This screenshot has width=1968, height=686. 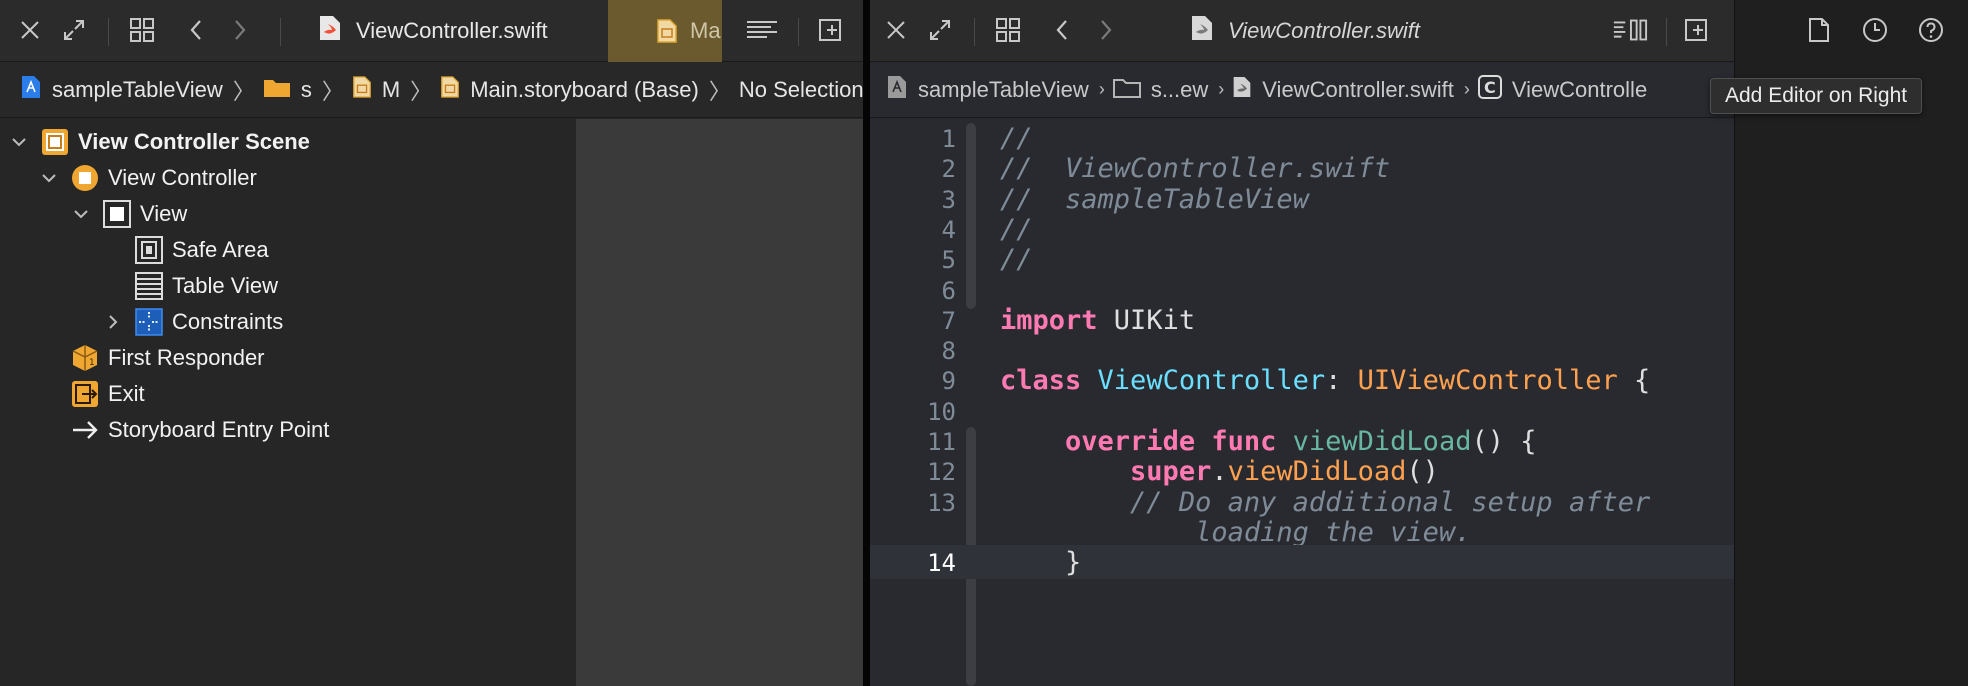 I want to click on outline-item-exit: Exit, so click(x=107, y=394).